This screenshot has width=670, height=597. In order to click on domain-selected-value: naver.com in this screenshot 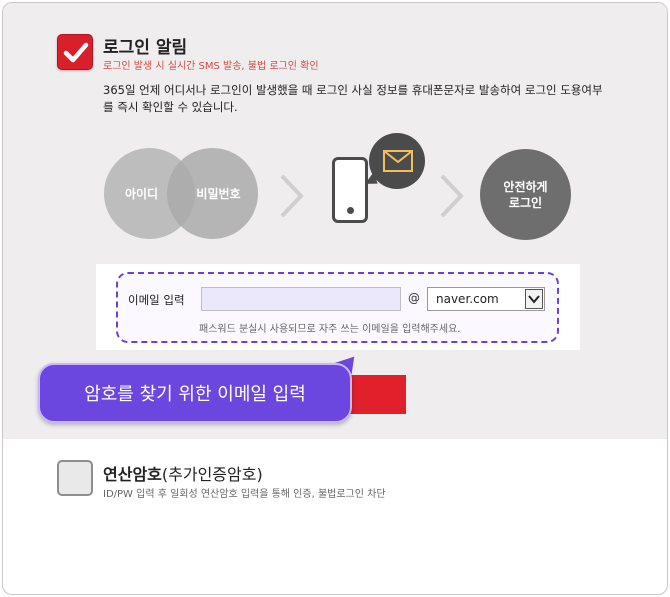, I will do `click(467, 299)`.